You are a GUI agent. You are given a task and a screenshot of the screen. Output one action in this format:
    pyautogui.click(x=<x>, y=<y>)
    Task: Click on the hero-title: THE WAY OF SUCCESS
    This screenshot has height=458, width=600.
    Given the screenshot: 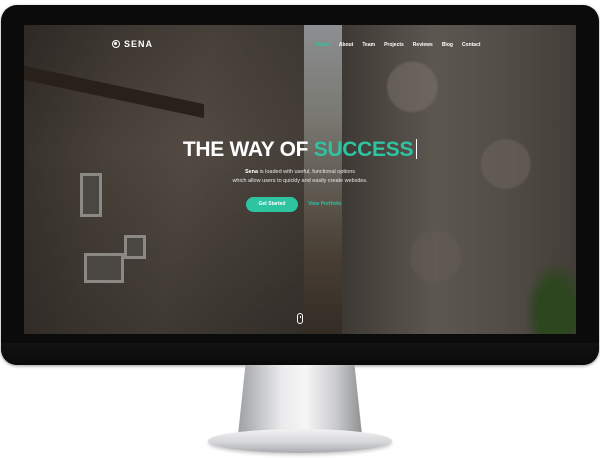 What is the action you would take?
    pyautogui.click(x=300, y=150)
    